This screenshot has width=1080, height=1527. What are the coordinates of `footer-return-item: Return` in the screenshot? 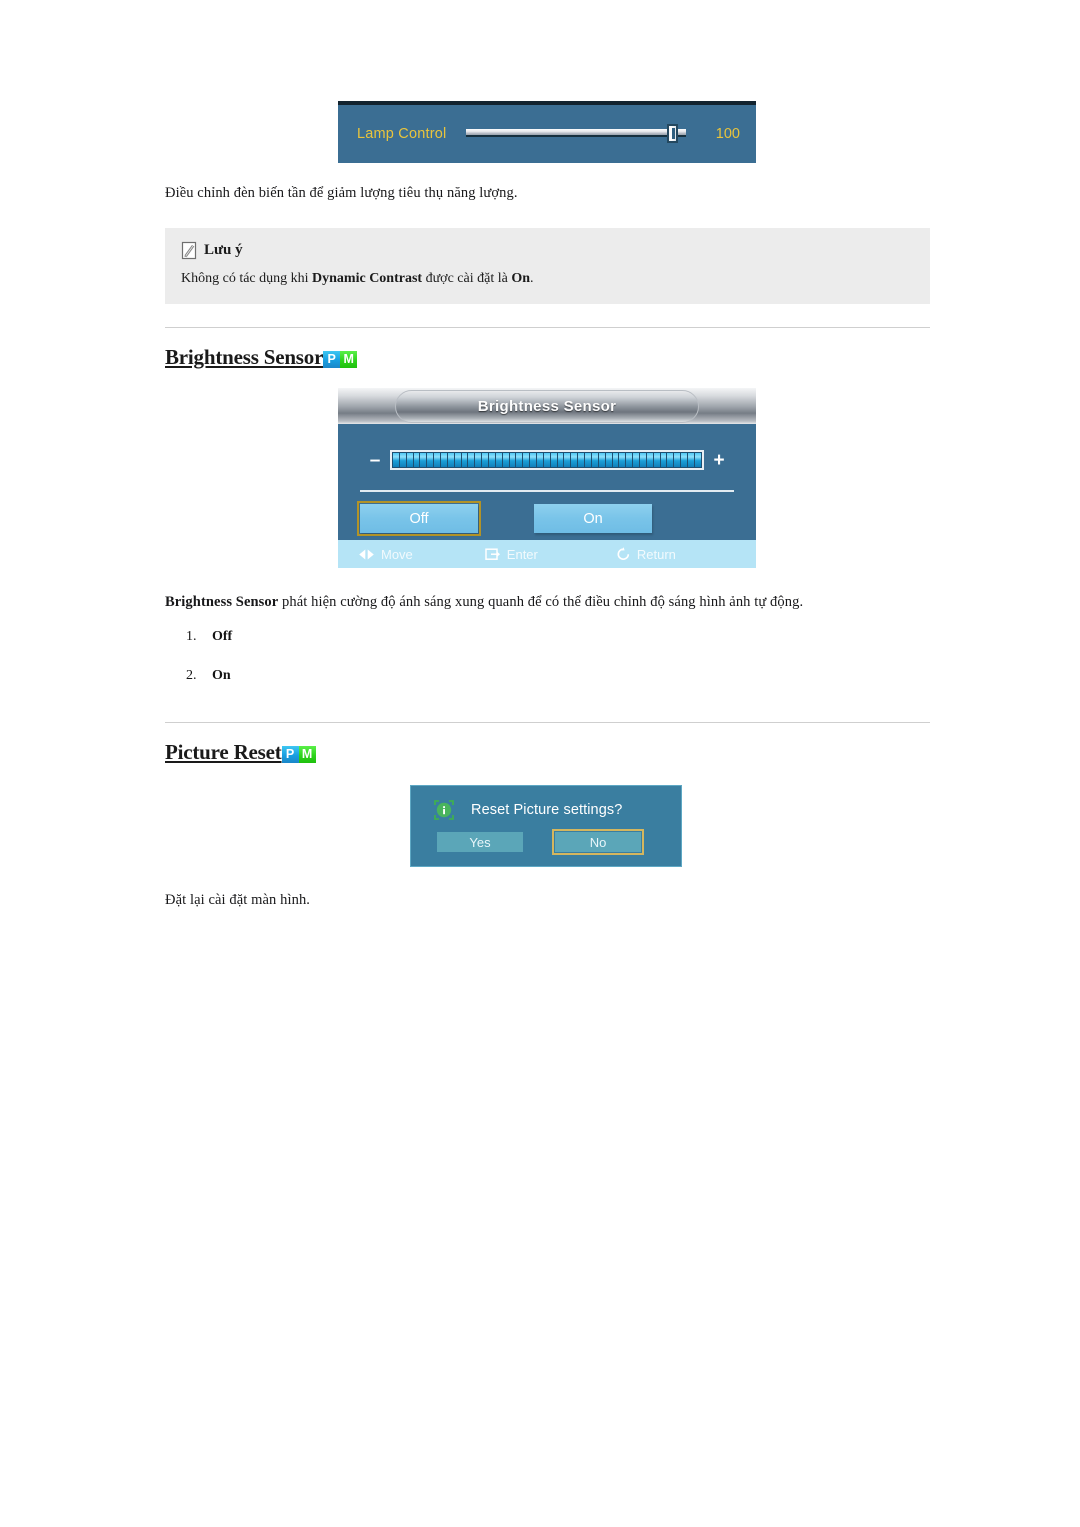 It's located at (646, 554).